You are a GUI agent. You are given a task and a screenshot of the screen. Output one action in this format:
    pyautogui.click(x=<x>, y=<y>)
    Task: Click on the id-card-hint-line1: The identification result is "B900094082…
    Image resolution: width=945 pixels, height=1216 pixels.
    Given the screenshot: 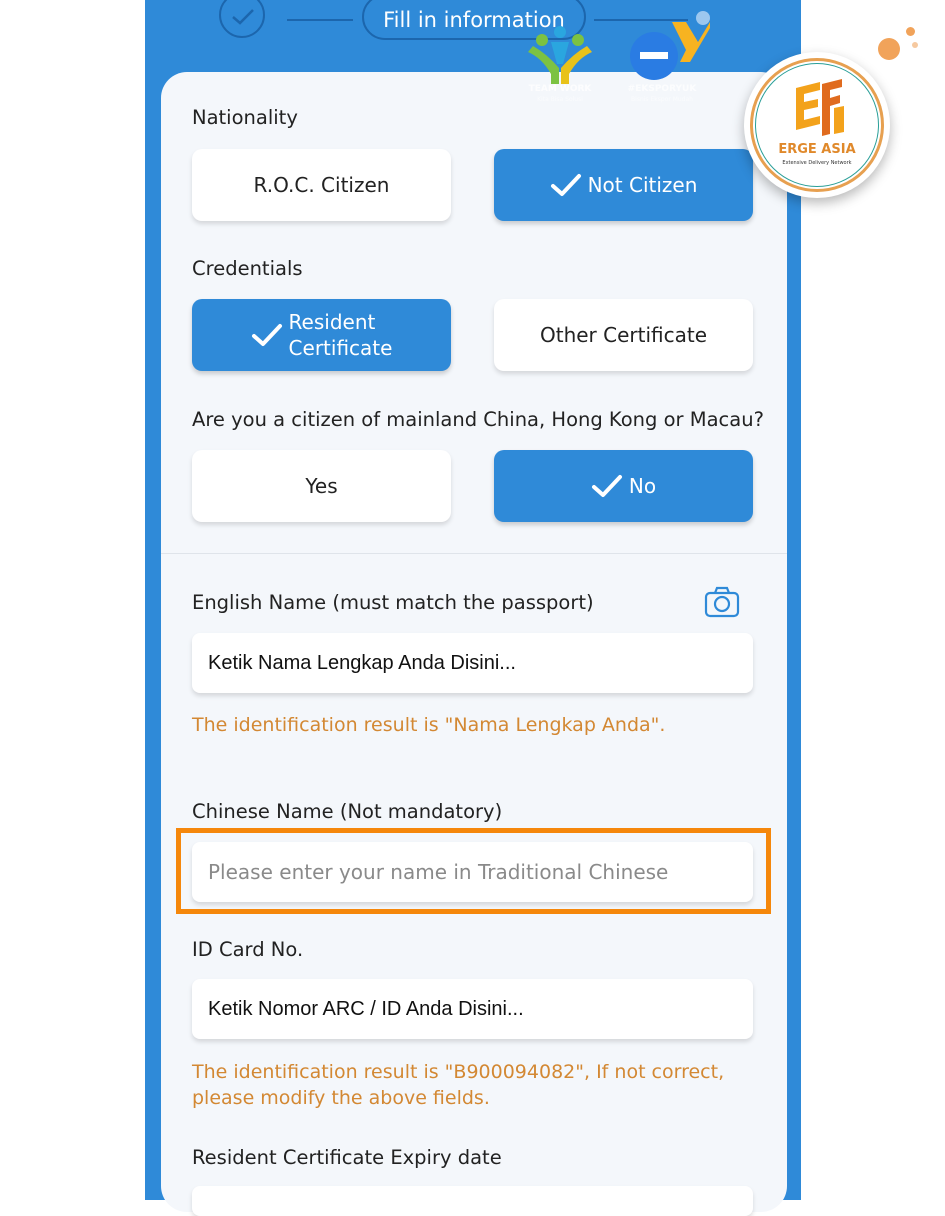 What is the action you would take?
    pyautogui.click(x=458, y=1072)
    